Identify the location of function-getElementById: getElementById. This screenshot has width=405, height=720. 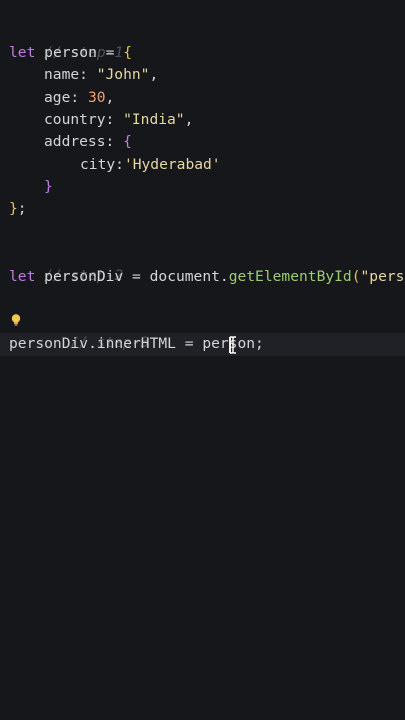
(290, 276).